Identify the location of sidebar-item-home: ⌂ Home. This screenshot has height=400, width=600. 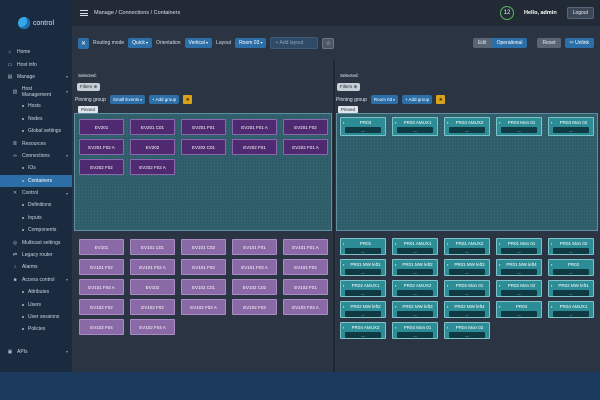
(36, 52).